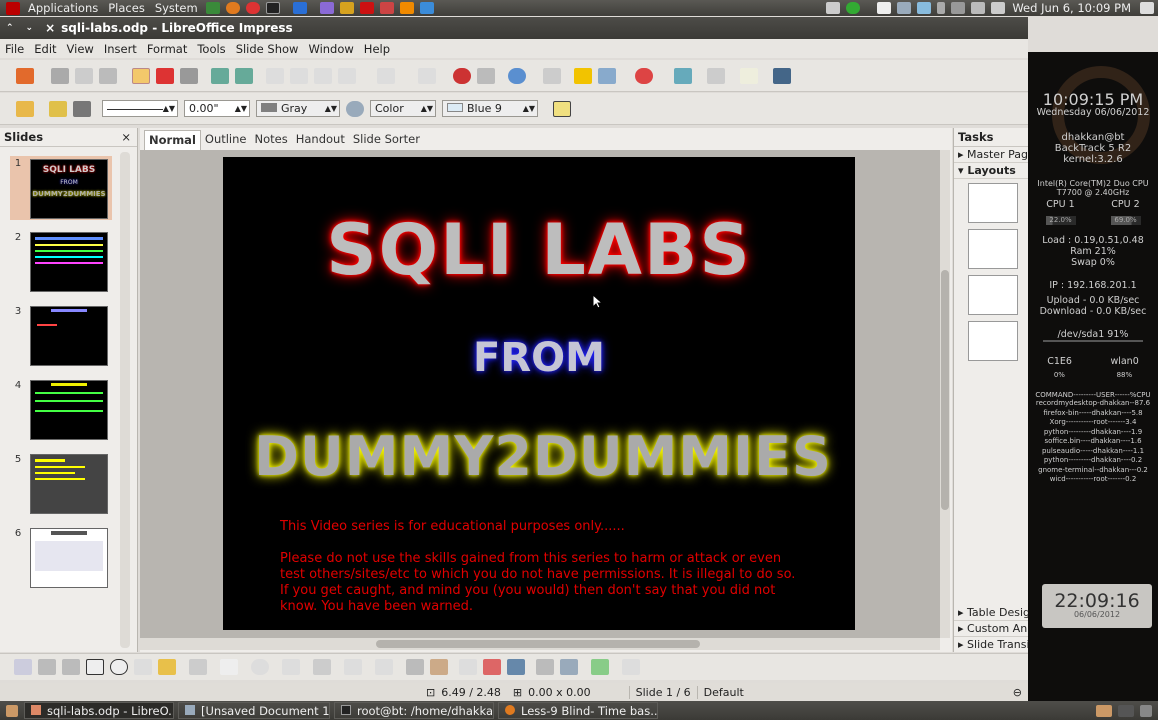 The width and height of the screenshot is (1158, 720). What do you see at coordinates (904, 8) in the screenshot?
I see `edit-icon` at bounding box center [904, 8].